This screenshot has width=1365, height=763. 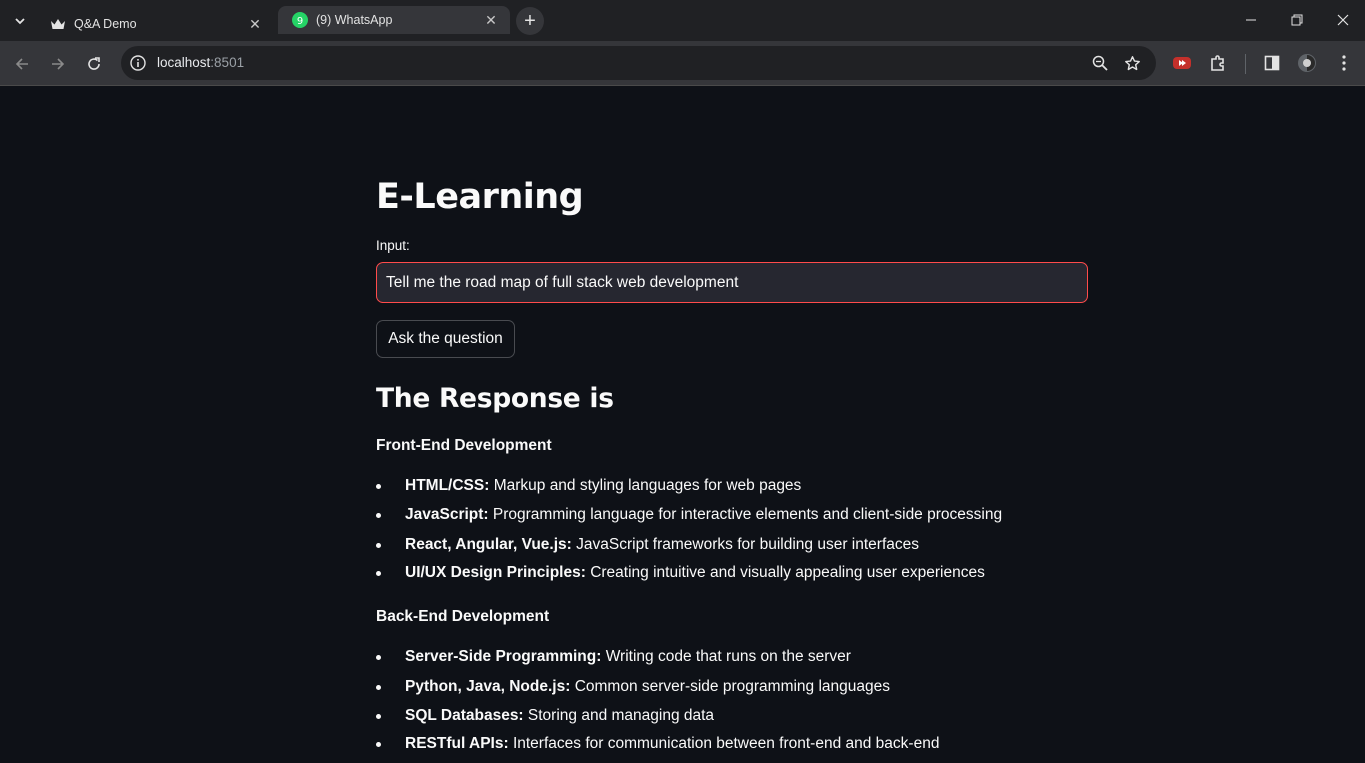 What do you see at coordinates (58, 64) in the screenshot?
I see `forward-arrow-icon` at bounding box center [58, 64].